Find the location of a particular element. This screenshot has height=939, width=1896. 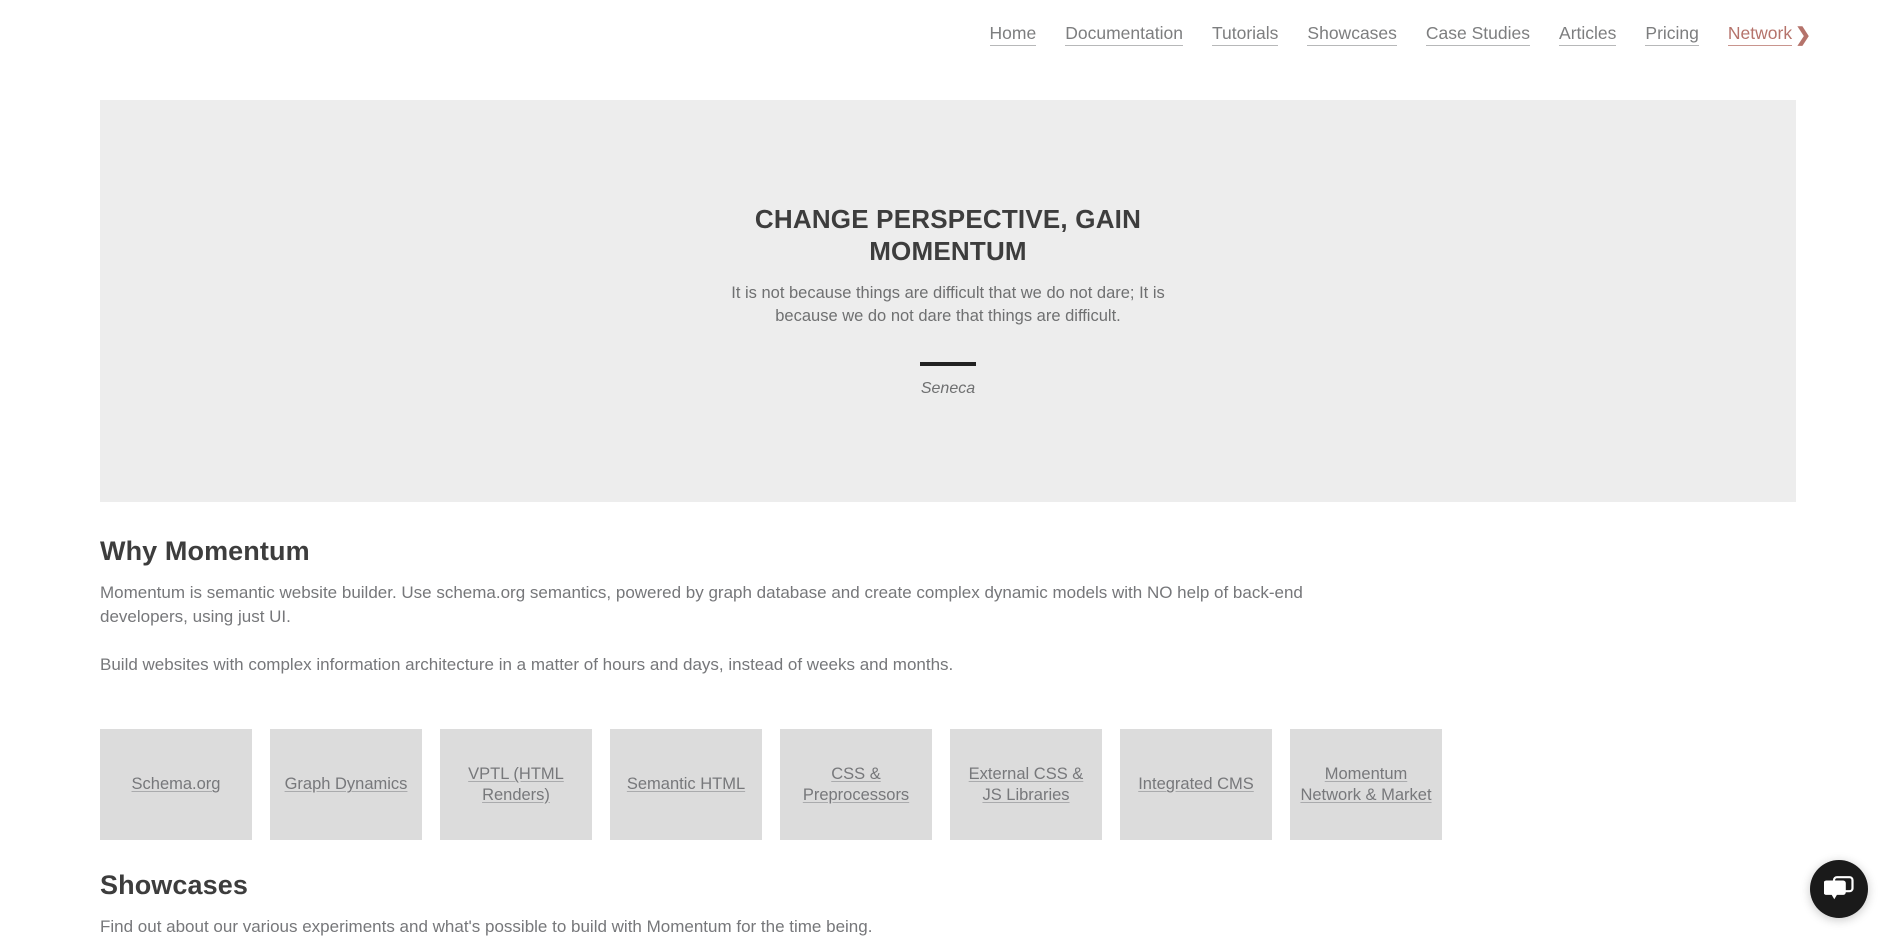

nav-item-documentation: Documentation is located at coordinates (1124, 34).